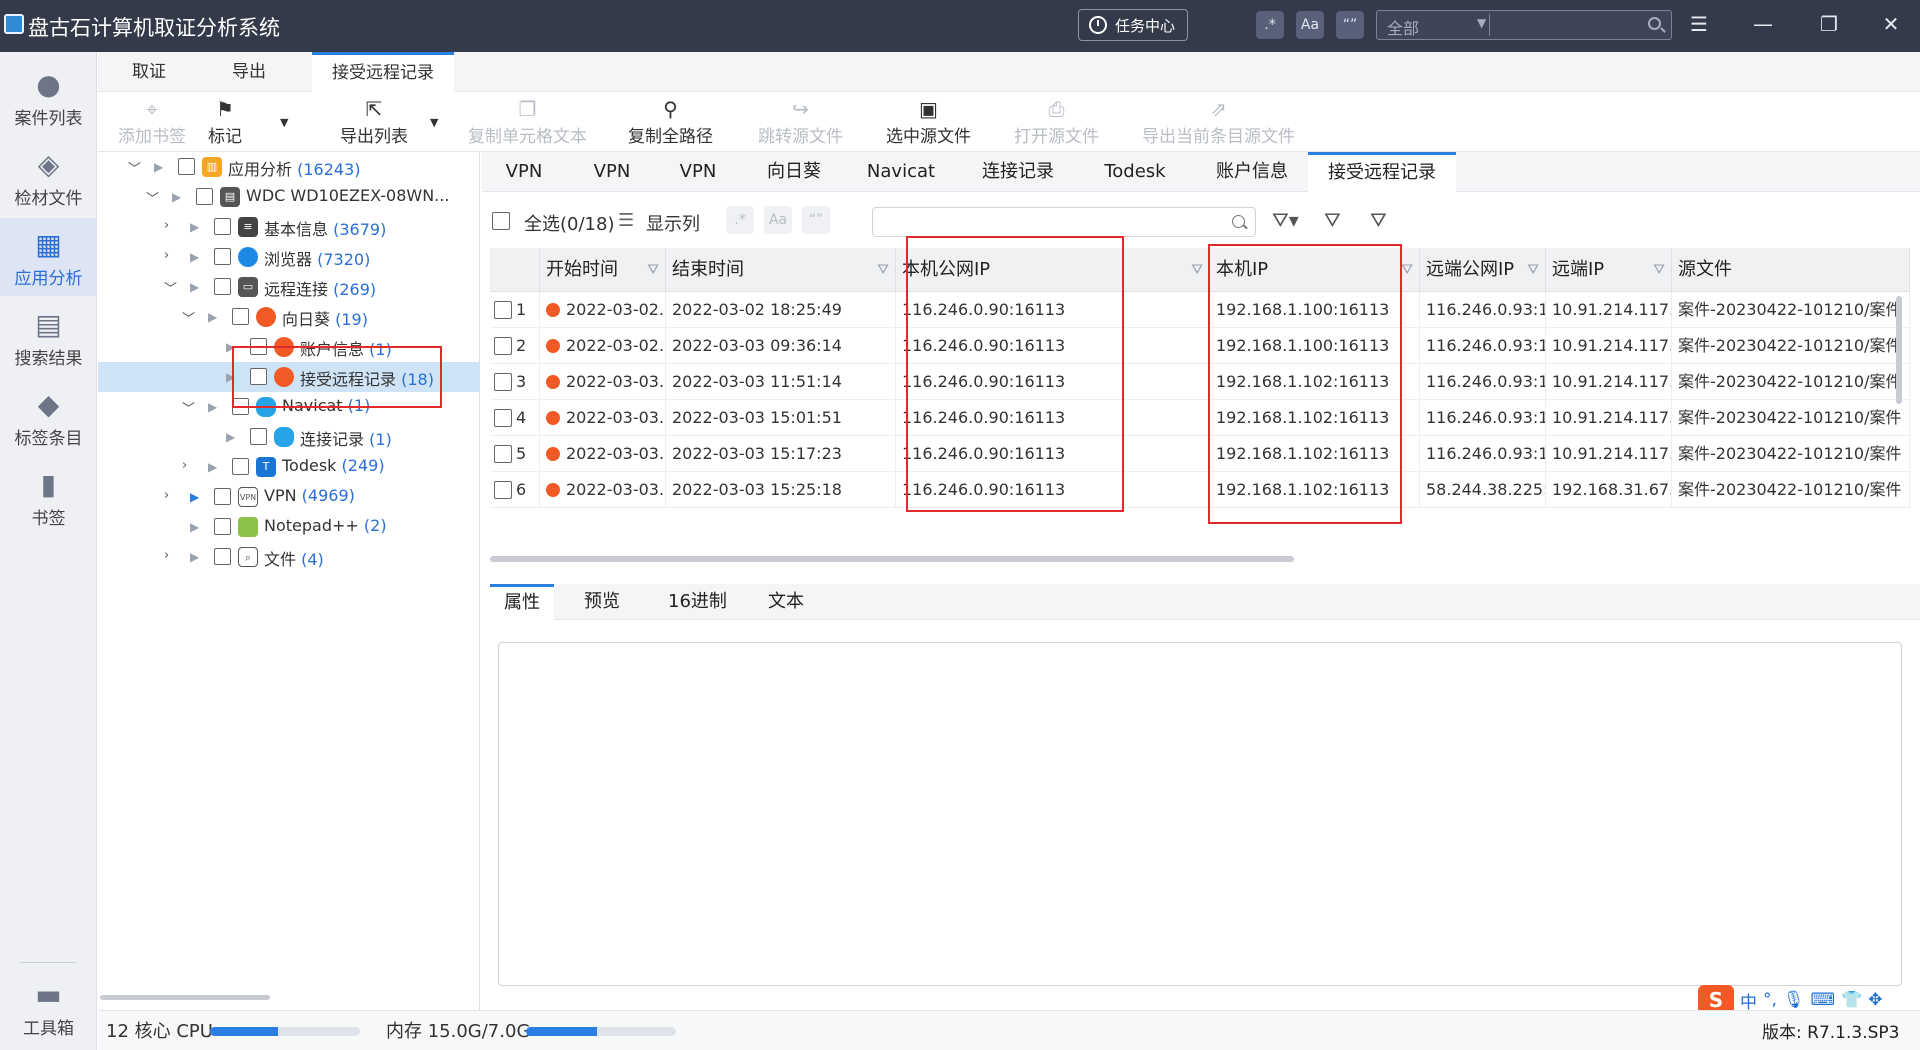  What do you see at coordinates (697, 602) in the screenshot?
I see `tab-hex: 16进制` at bounding box center [697, 602].